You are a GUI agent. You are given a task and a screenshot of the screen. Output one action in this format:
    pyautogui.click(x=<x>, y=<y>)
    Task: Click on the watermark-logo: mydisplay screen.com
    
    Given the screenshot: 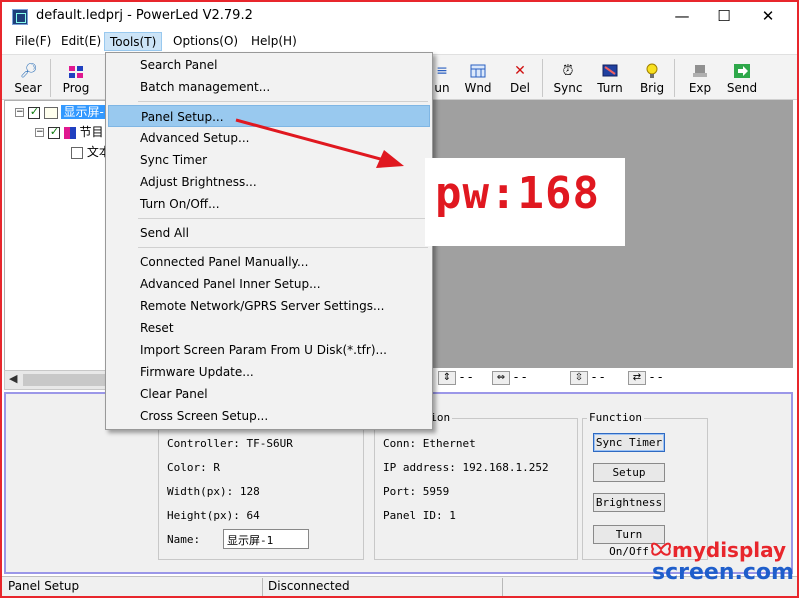 What is the action you would take?
    pyautogui.click(x=723, y=561)
    